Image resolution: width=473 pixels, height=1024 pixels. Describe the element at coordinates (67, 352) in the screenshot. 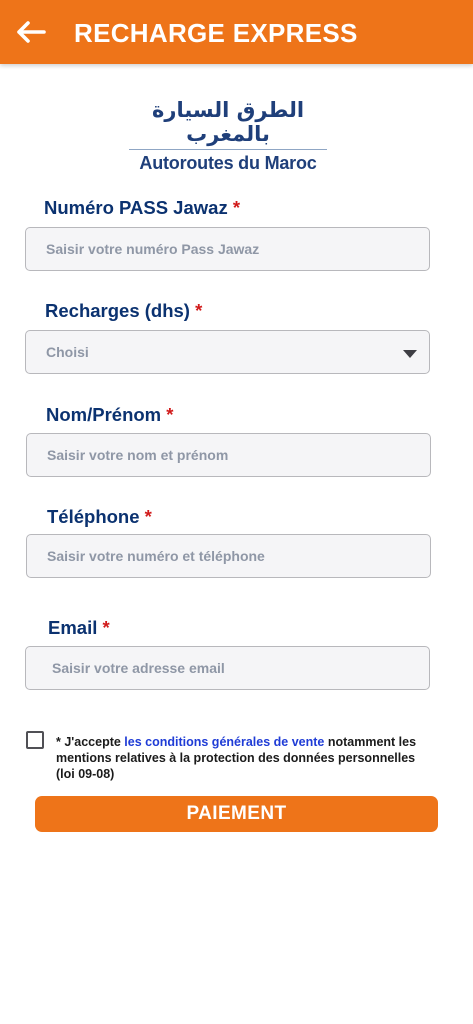

I see `recharges-selected-value: Choisi` at that location.